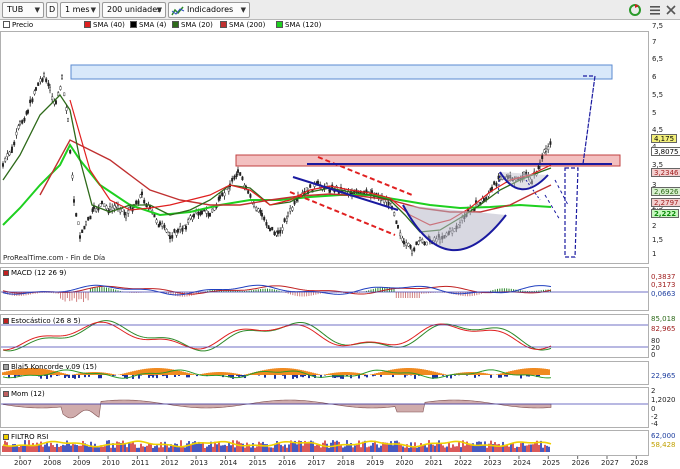 Image resolution: width=680 pixels, height=469 pixels. I want to click on legend-sma120-label: SMA (120), so click(303, 25).